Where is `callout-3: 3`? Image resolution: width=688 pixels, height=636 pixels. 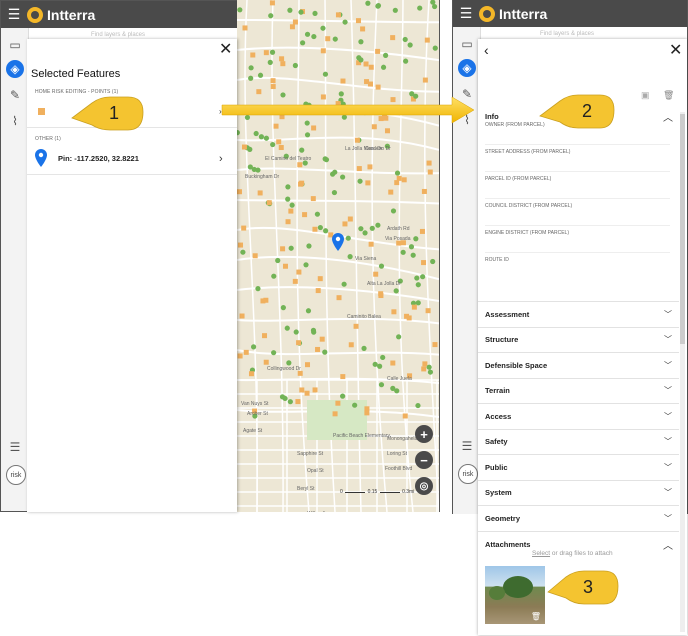
callout-3: 3 is located at coordinates (588, 587).